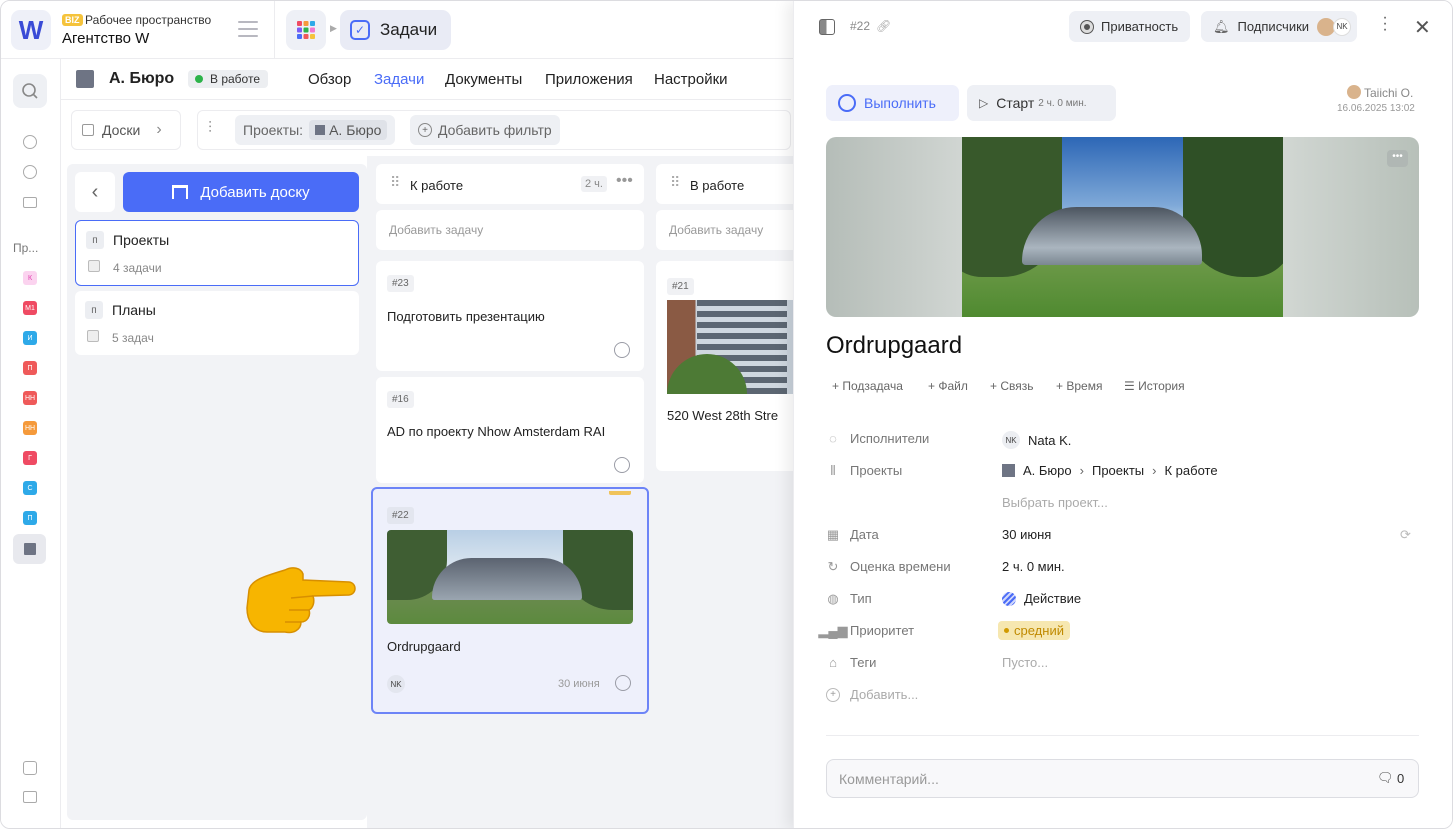  What do you see at coordinates (399, 79) in the screenshot?
I see `tab-tasks: Задачи` at bounding box center [399, 79].